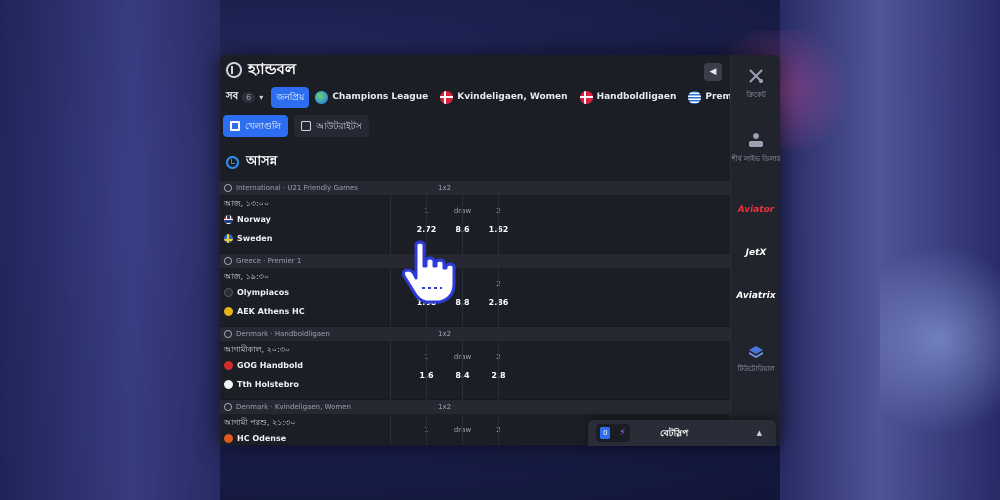 The width and height of the screenshot is (1000, 500). I want to click on betslip-indicator: 0 ⚡, so click(613, 433).